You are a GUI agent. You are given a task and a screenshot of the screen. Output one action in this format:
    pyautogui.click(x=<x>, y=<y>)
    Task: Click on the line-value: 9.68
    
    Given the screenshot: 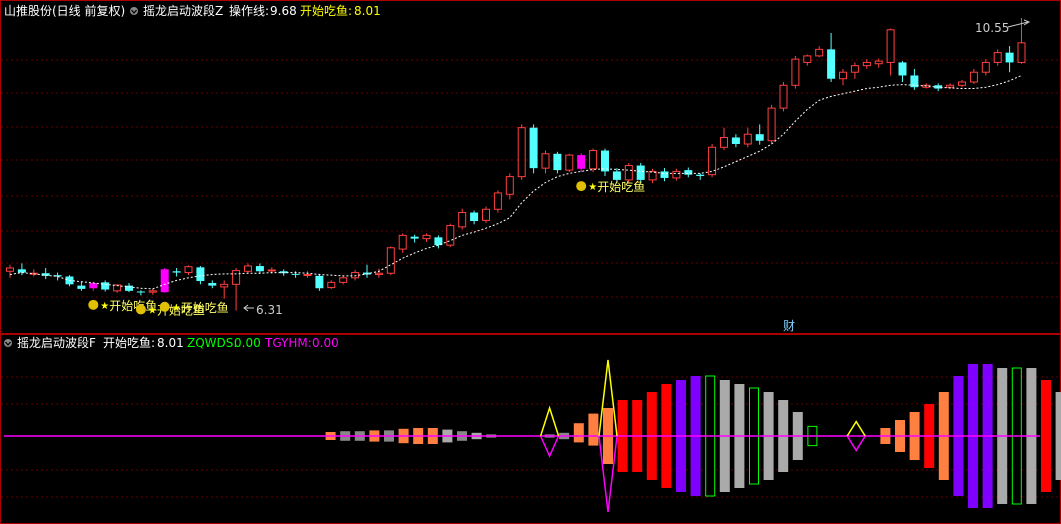 What is the action you would take?
    pyautogui.click(x=283, y=11)
    